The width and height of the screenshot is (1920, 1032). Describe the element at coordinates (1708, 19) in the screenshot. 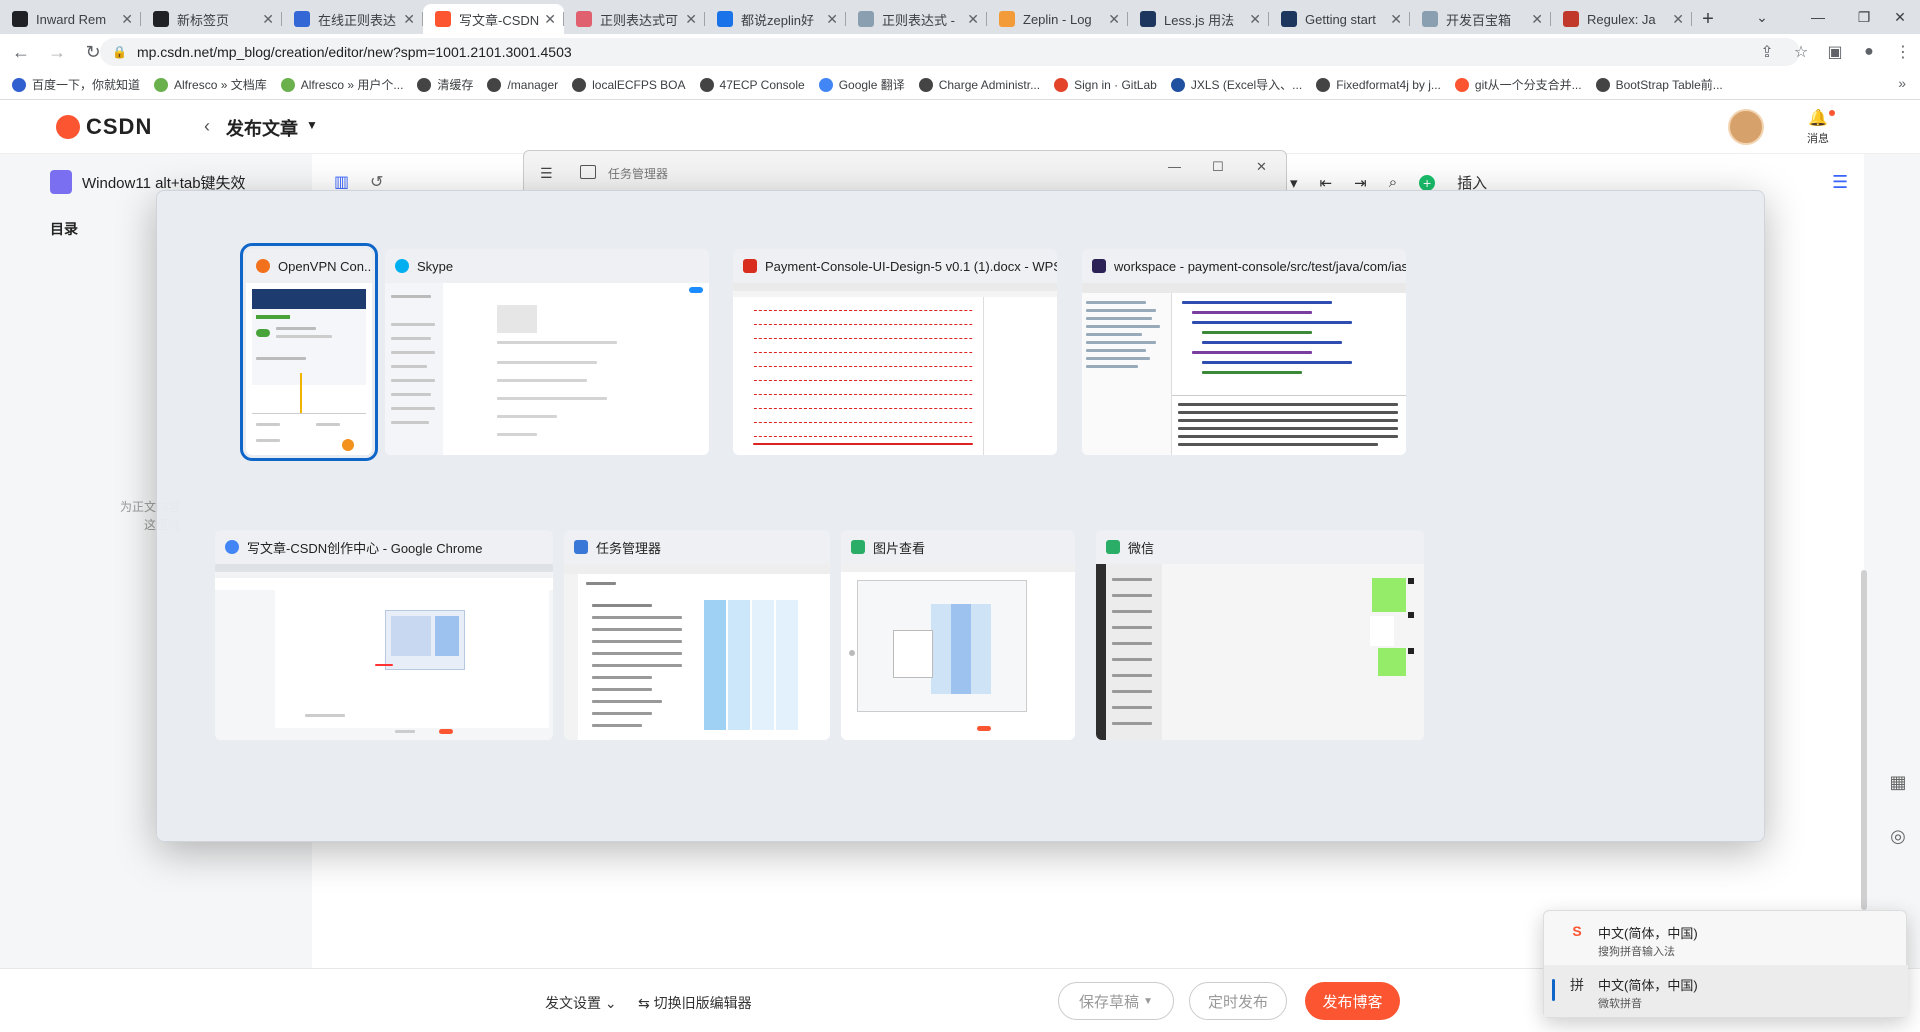

I see `new-tab-button: +` at that location.